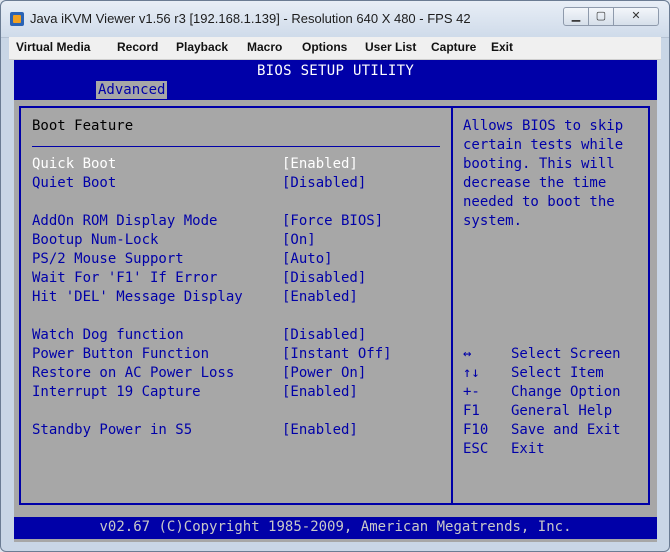  What do you see at coordinates (543, 126) in the screenshot?
I see `help-text-line: Allows BIOS to skip` at bounding box center [543, 126].